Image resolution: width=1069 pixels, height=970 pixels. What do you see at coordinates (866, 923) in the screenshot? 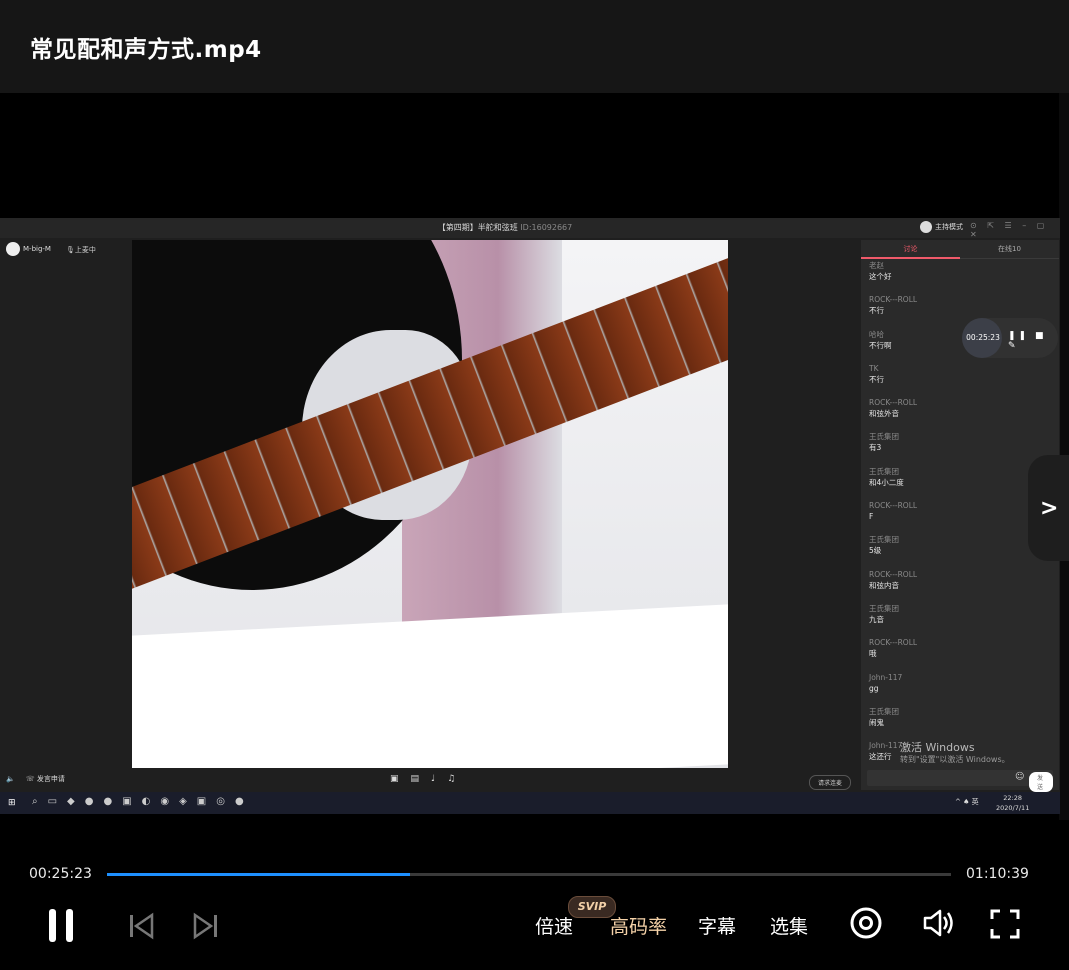
I see `settings-icon` at bounding box center [866, 923].